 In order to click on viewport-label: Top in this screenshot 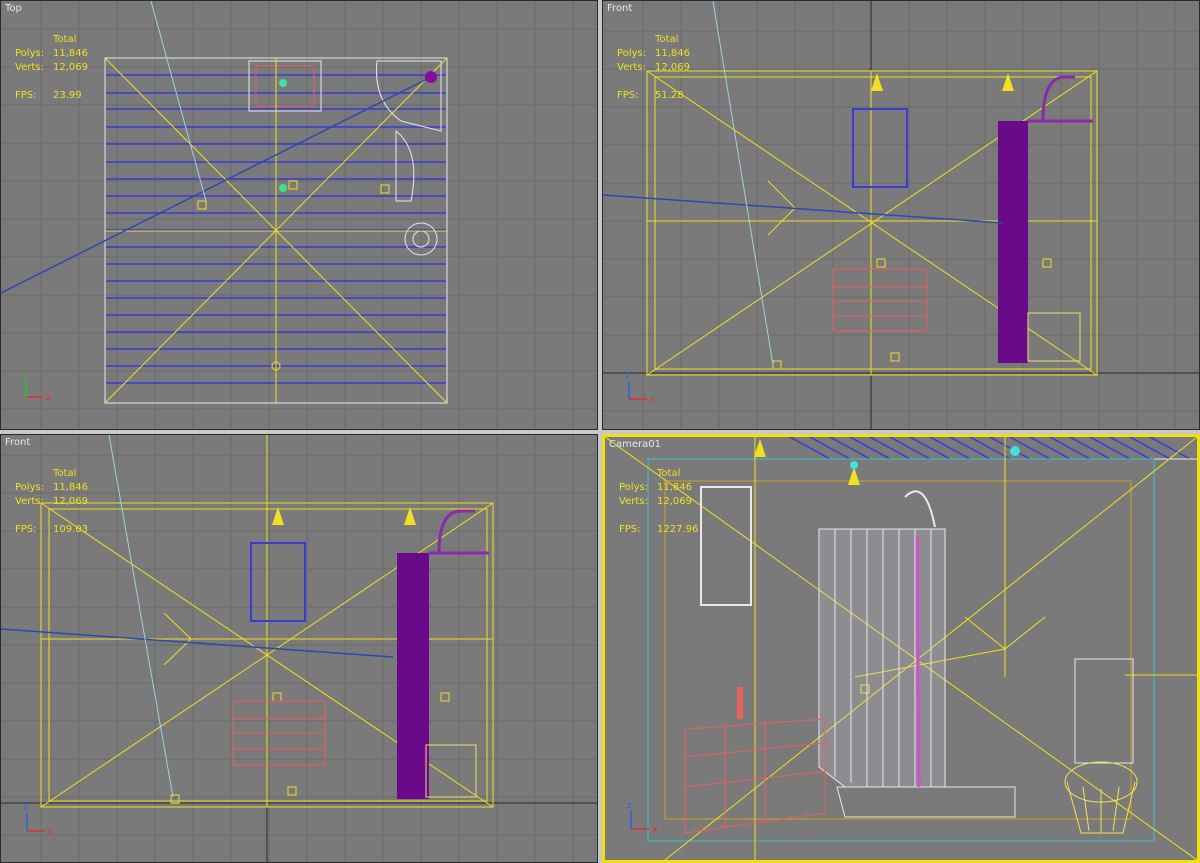, I will do `click(13, 8)`.